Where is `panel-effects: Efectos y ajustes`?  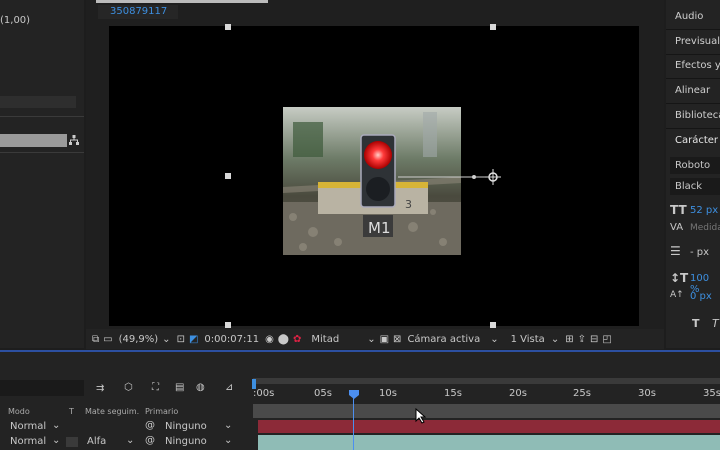 panel-effects: Efectos y ajustes is located at coordinates (697, 65).